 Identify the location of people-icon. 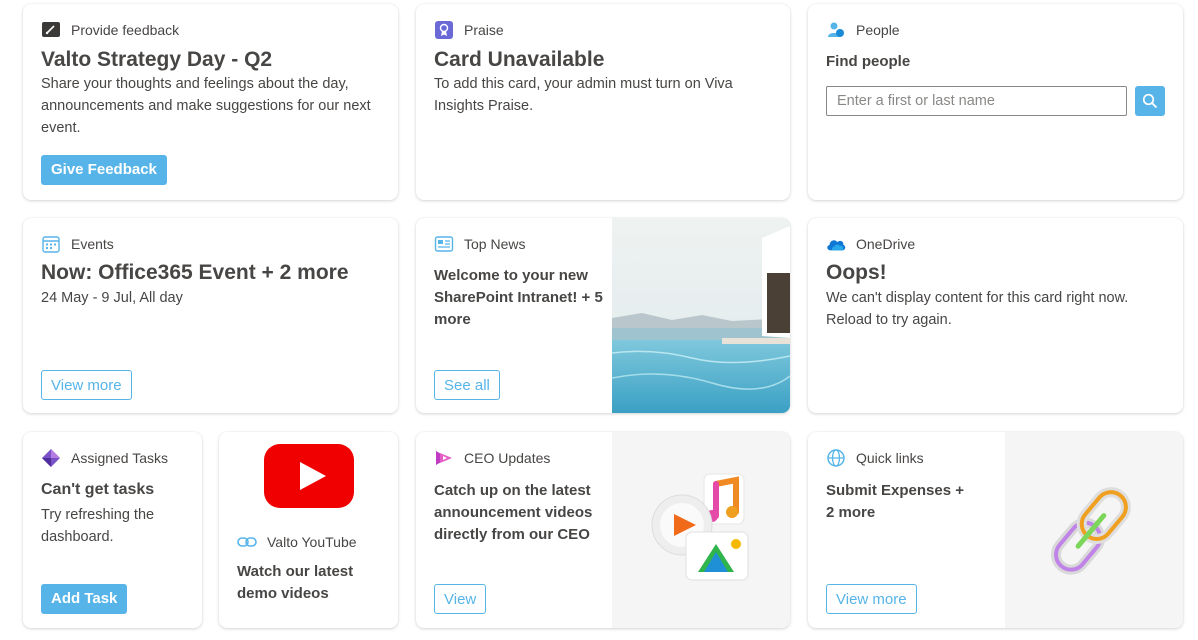
(836, 30).